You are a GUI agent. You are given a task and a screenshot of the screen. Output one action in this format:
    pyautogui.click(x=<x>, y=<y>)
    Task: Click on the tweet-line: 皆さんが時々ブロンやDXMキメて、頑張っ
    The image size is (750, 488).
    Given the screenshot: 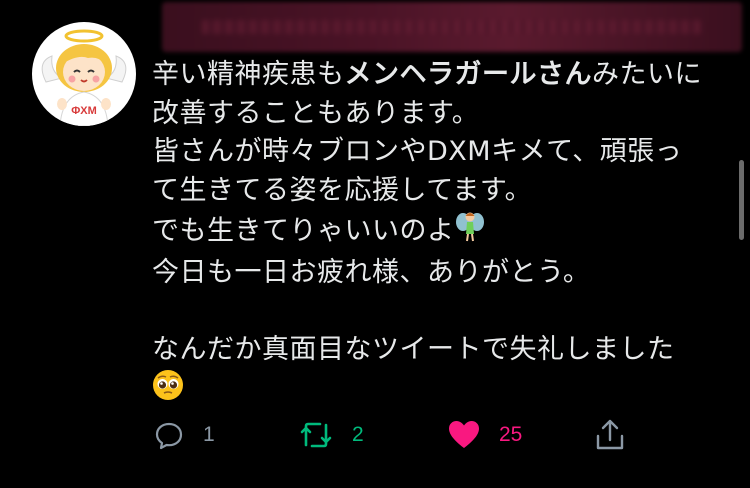 What is the action you would take?
    pyautogui.click(x=417, y=151)
    